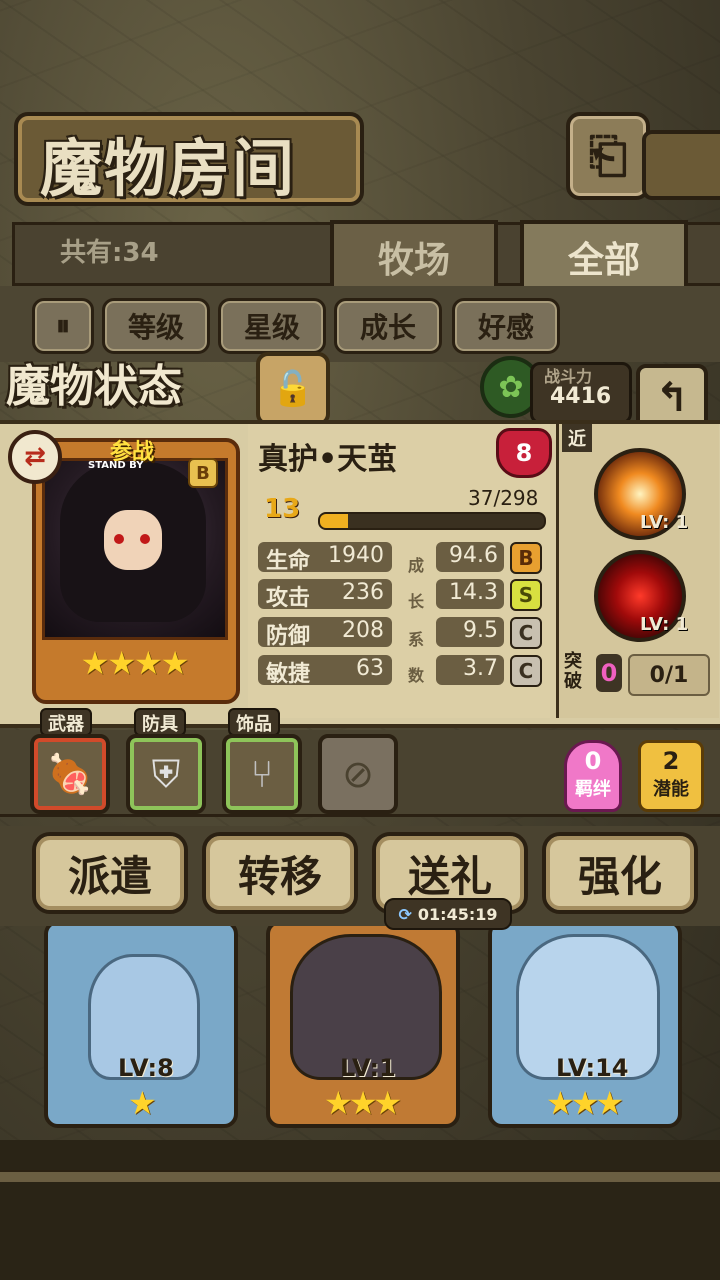  What do you see at coordinates (363, 1024) in the screenshot?
I see `monster-card: LV:1 ★★★` at bounding box center [363, 1024].